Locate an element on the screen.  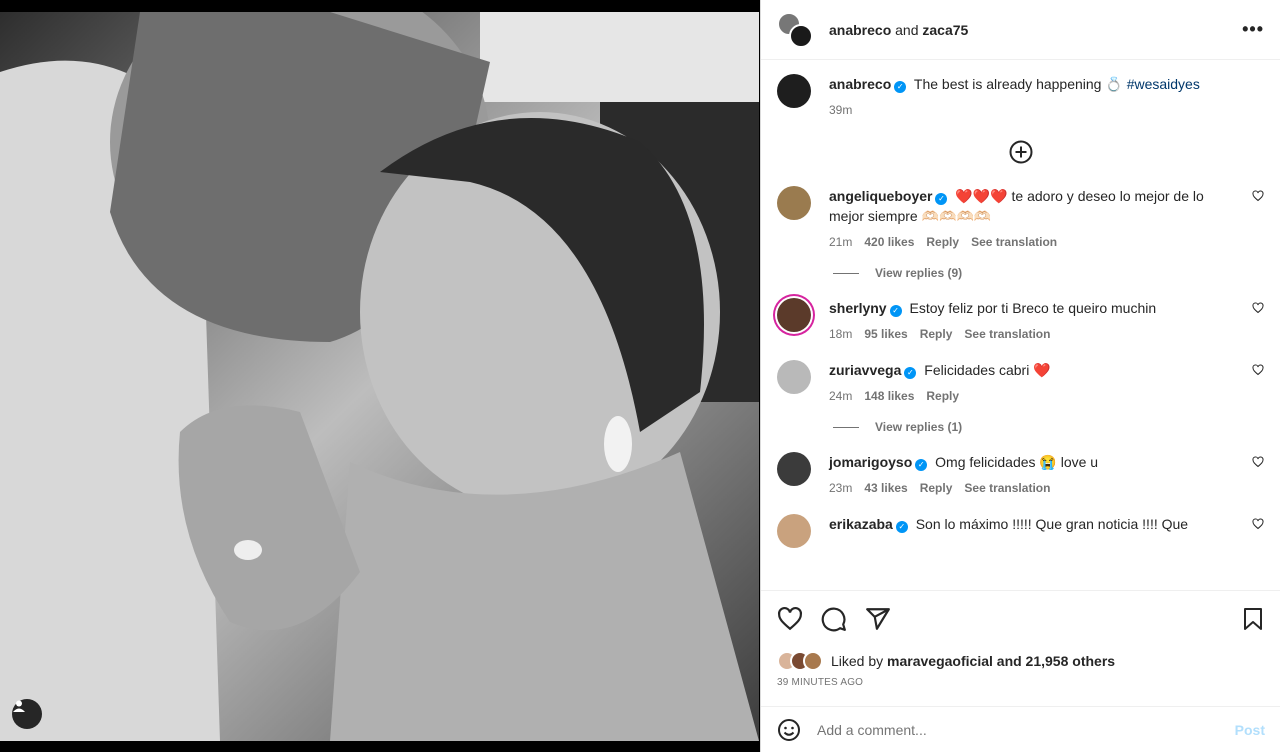
view-replies-button: View replies (1) is located at coordinates (1048, 427).